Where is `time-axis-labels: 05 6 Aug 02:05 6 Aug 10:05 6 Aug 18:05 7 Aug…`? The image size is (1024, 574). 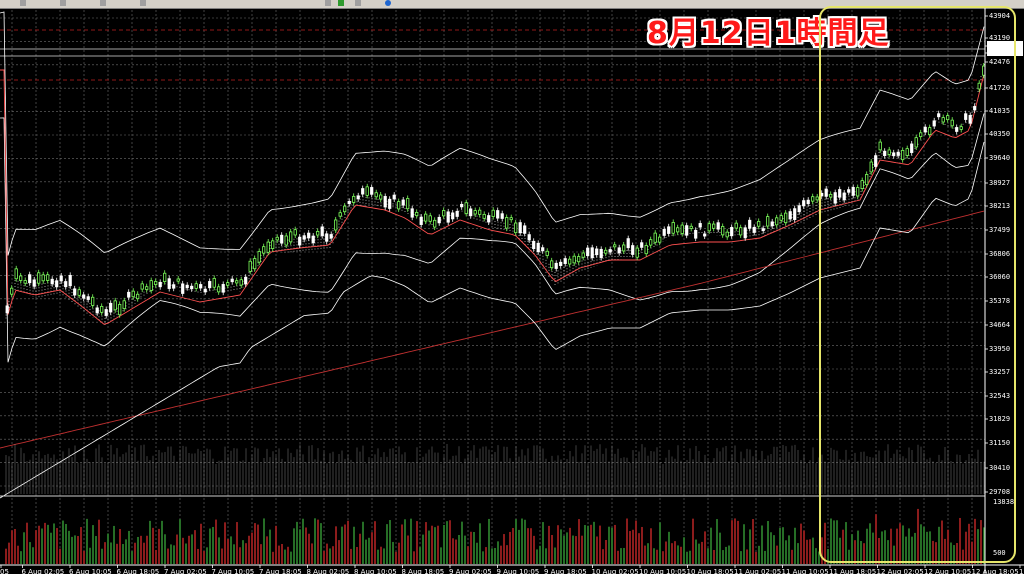
time-axis-labels: 05 6 Aug 02:05 6 Aug 10:05 6 Aug 18:05 7 Aug… is located at coordinates (512, 569).